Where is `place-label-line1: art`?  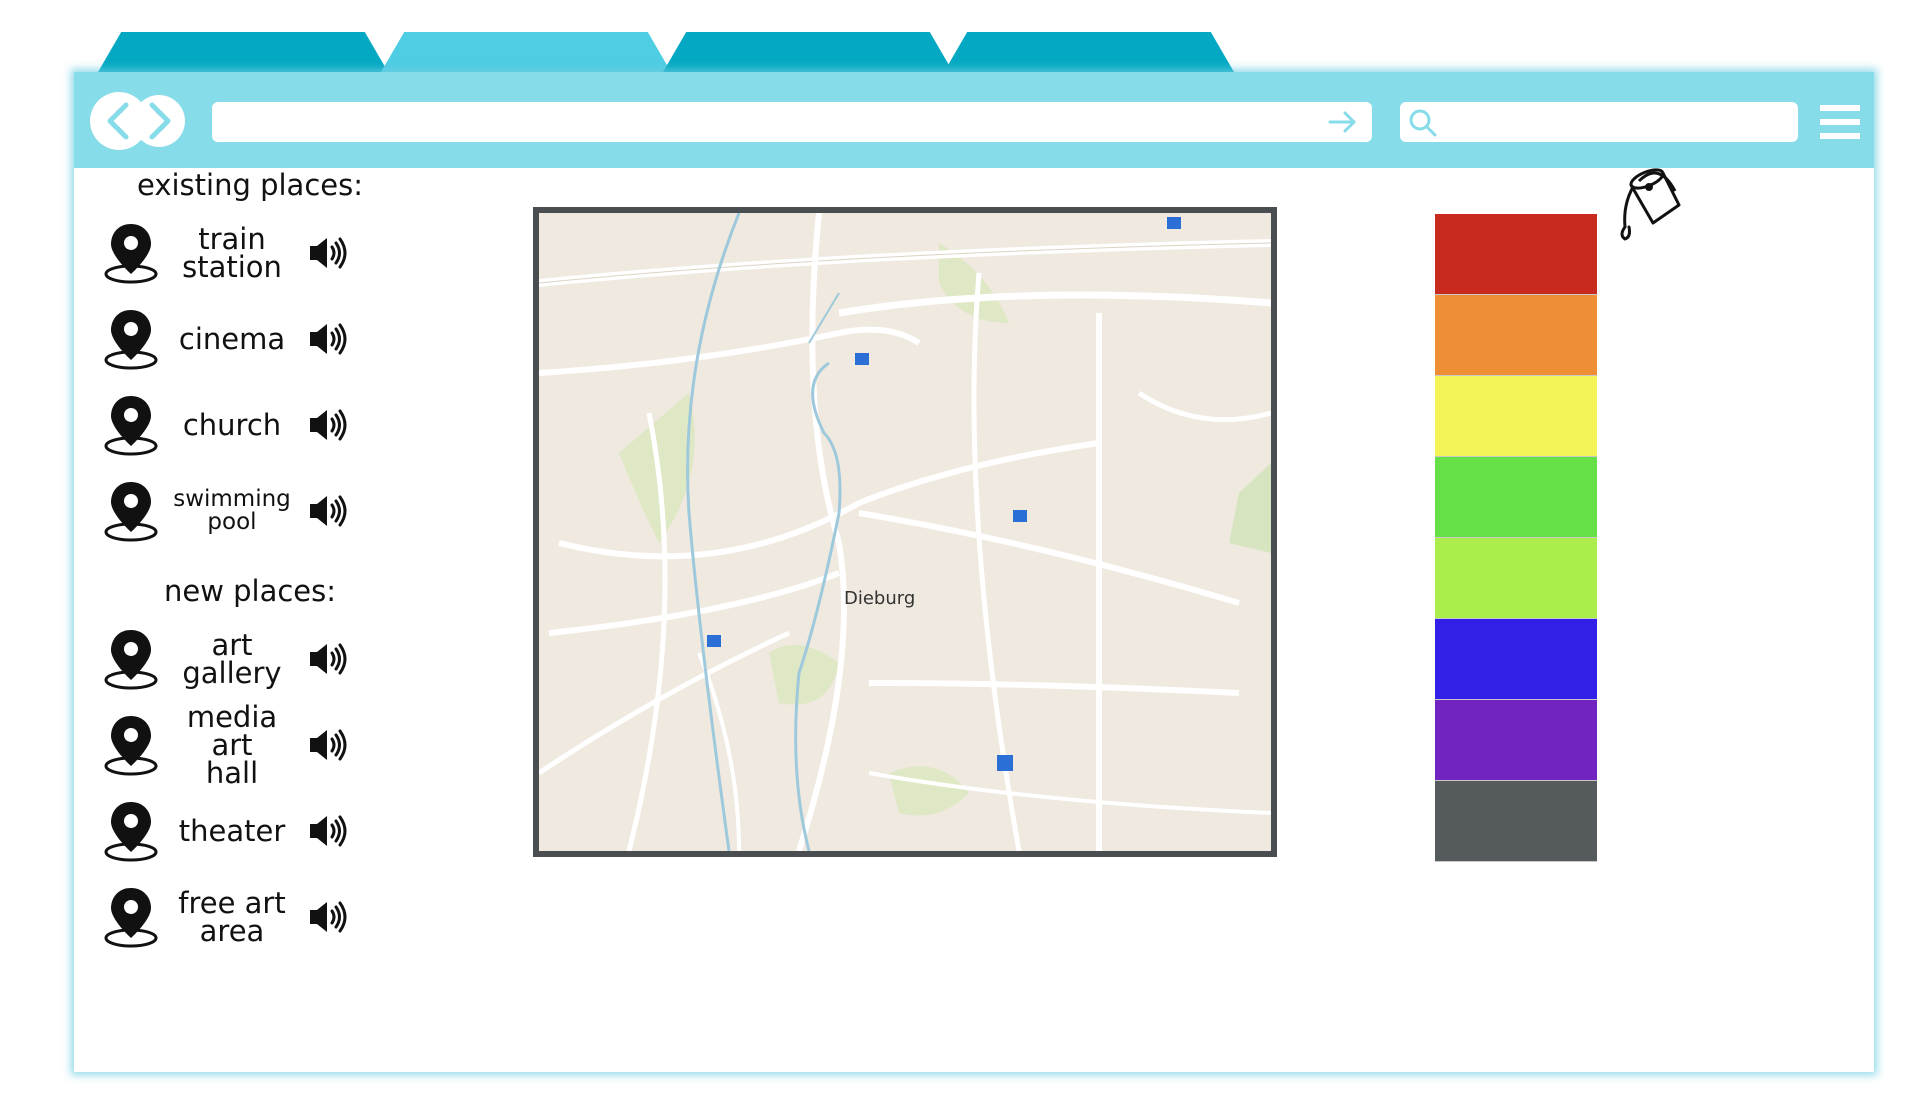
place-label-line1: art is located at coordinates (232, 645).